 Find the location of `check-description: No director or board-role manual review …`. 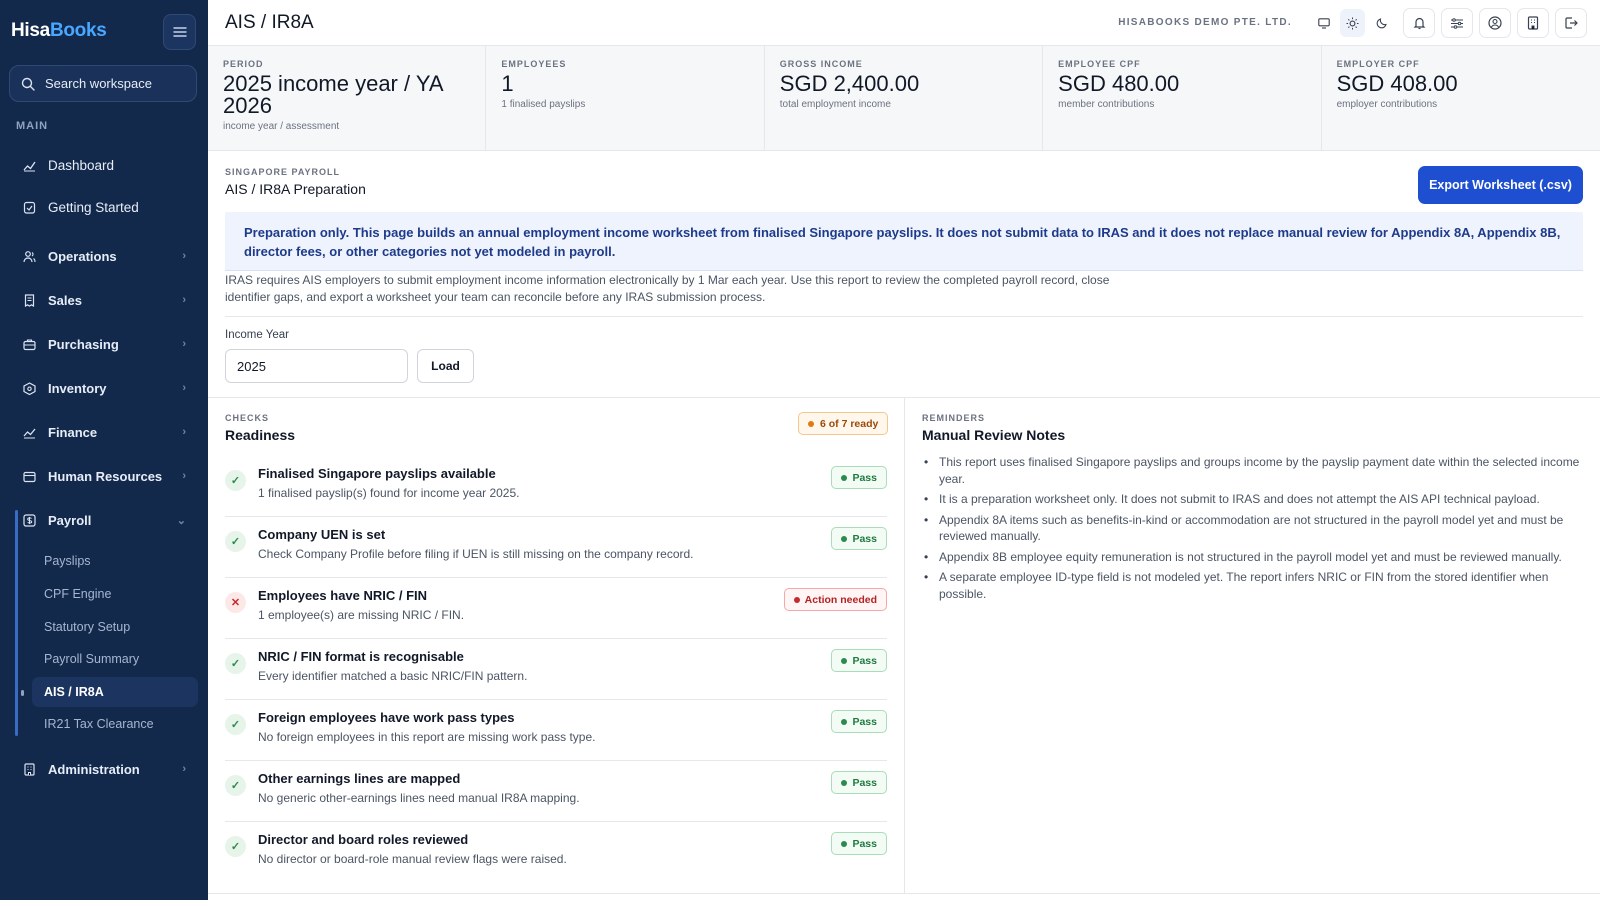

check-description: No director or board-role manual review … is located at coordinates (412, 859).